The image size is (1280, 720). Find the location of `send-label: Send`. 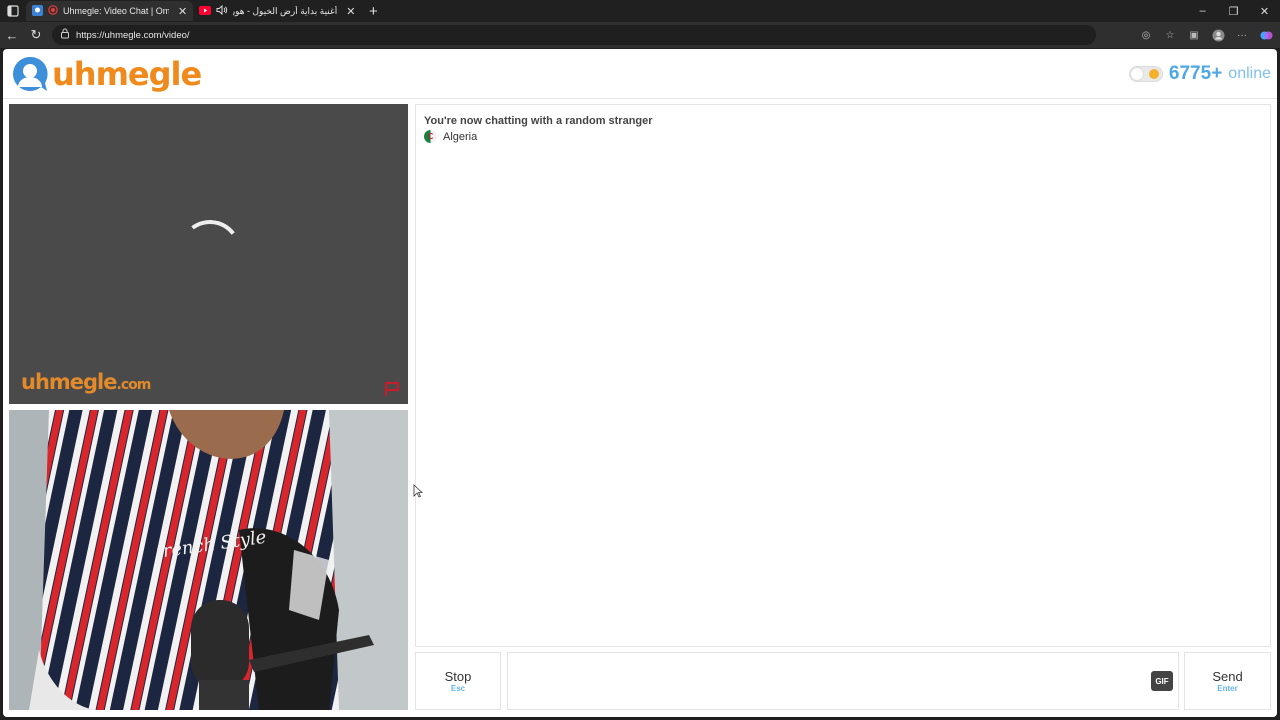

send-label: Send is located at coordinates (1227, 676).